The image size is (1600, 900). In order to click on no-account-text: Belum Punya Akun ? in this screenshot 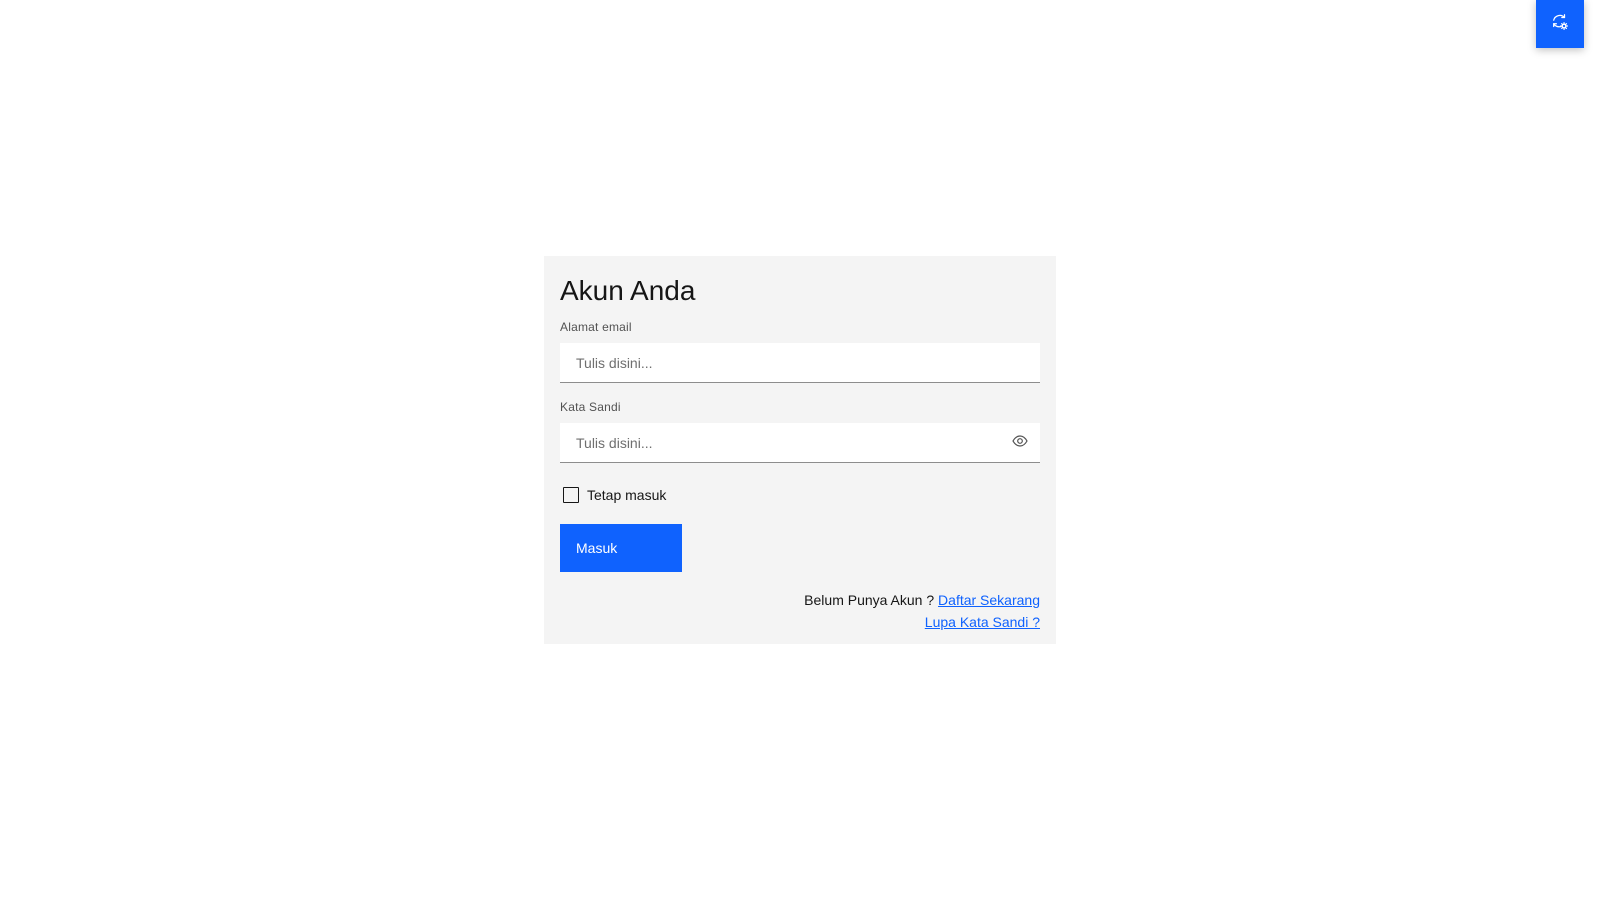, I will do `click(869, 600)`.